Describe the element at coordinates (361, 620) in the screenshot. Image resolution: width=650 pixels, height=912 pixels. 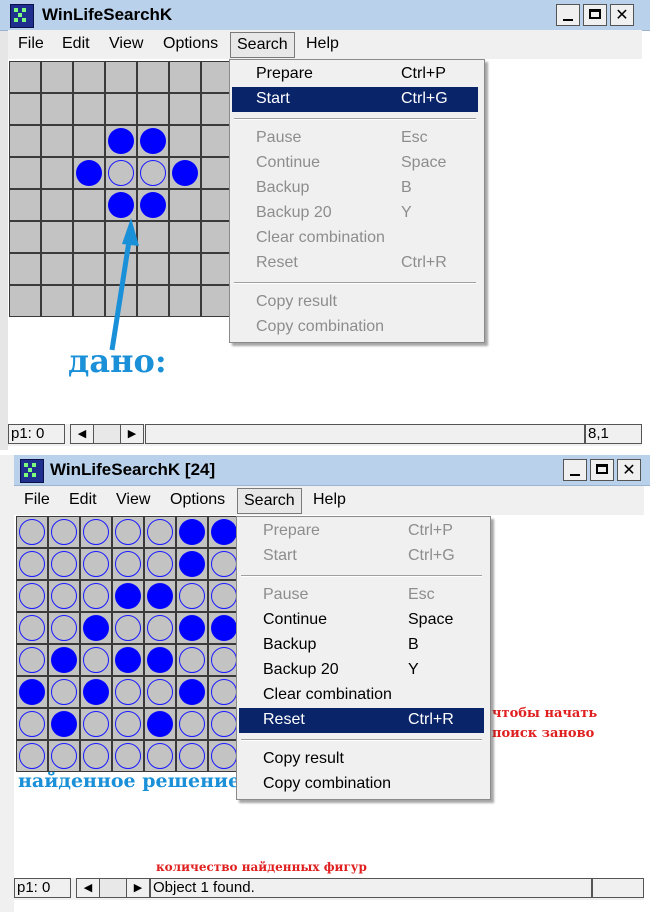
I see `menu-item-continue: Continue Space` at that location.